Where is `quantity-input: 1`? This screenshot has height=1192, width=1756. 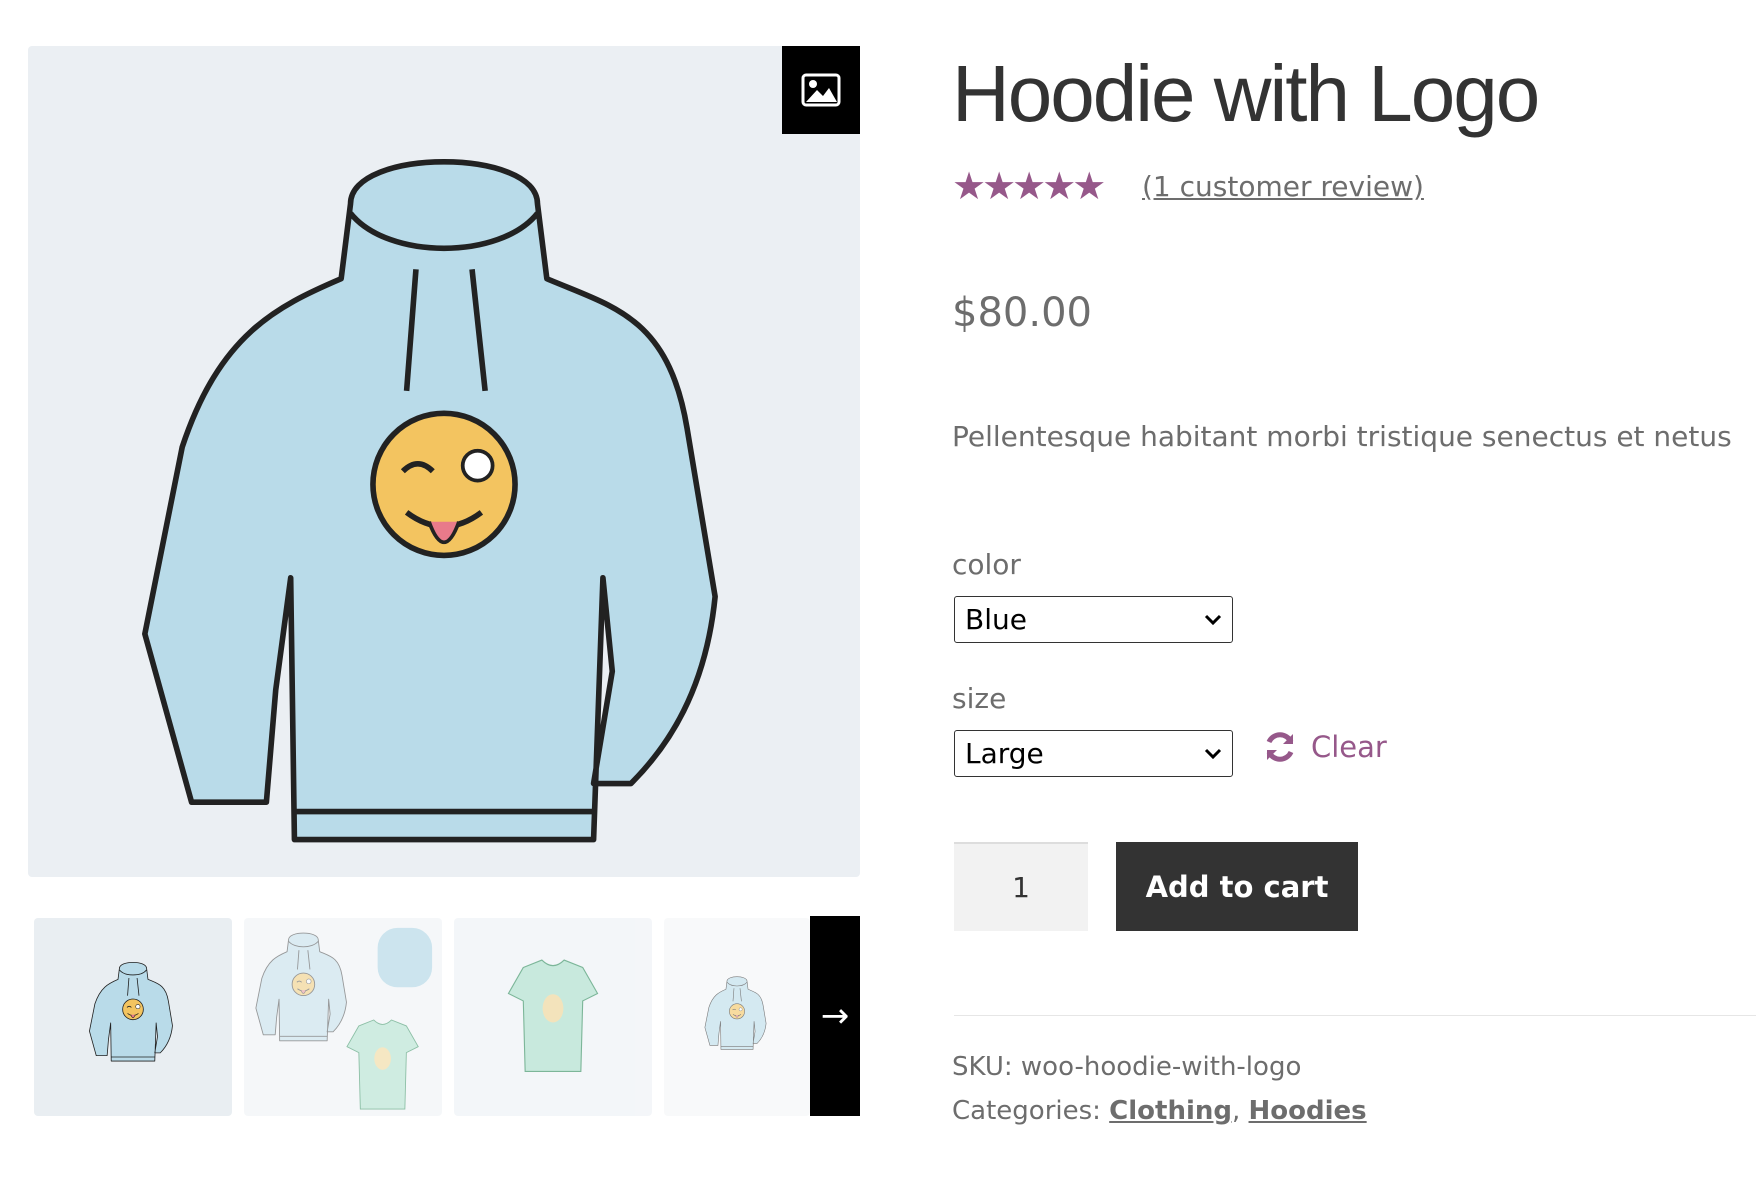 quantity-input: 1 is located at coordinates (1021, 886).